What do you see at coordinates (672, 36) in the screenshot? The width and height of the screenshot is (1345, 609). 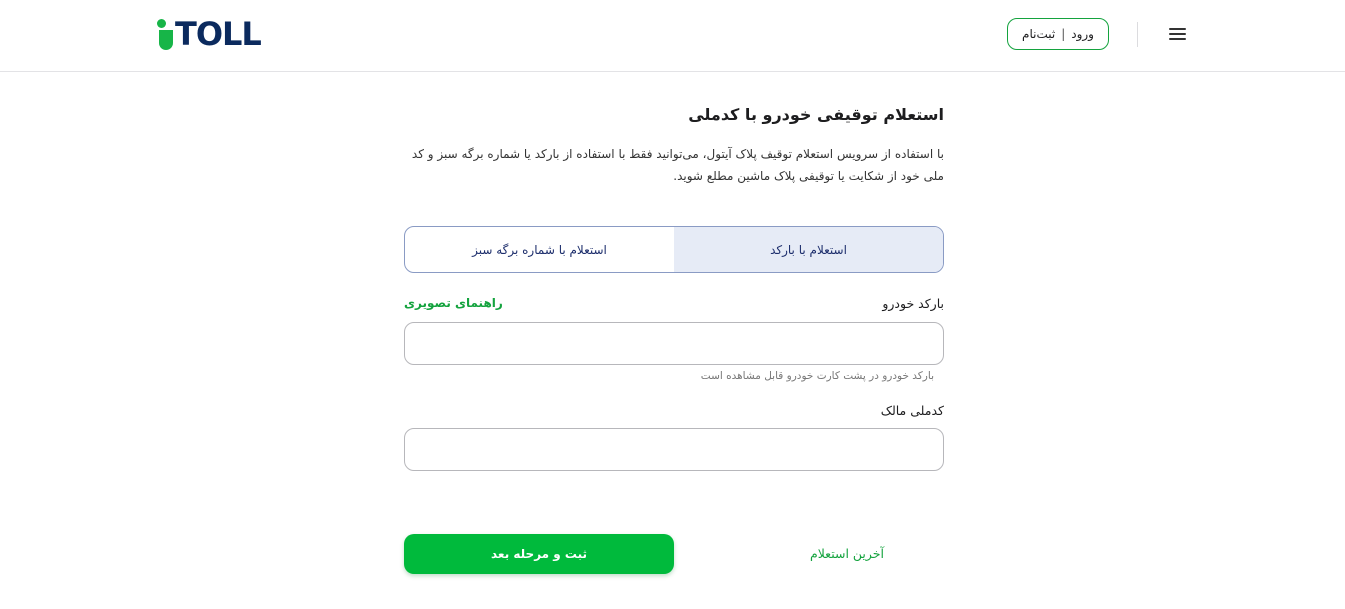 I see `site-header: TOLL ورود | ثبت‌نام` at bounding box center [672, 36].